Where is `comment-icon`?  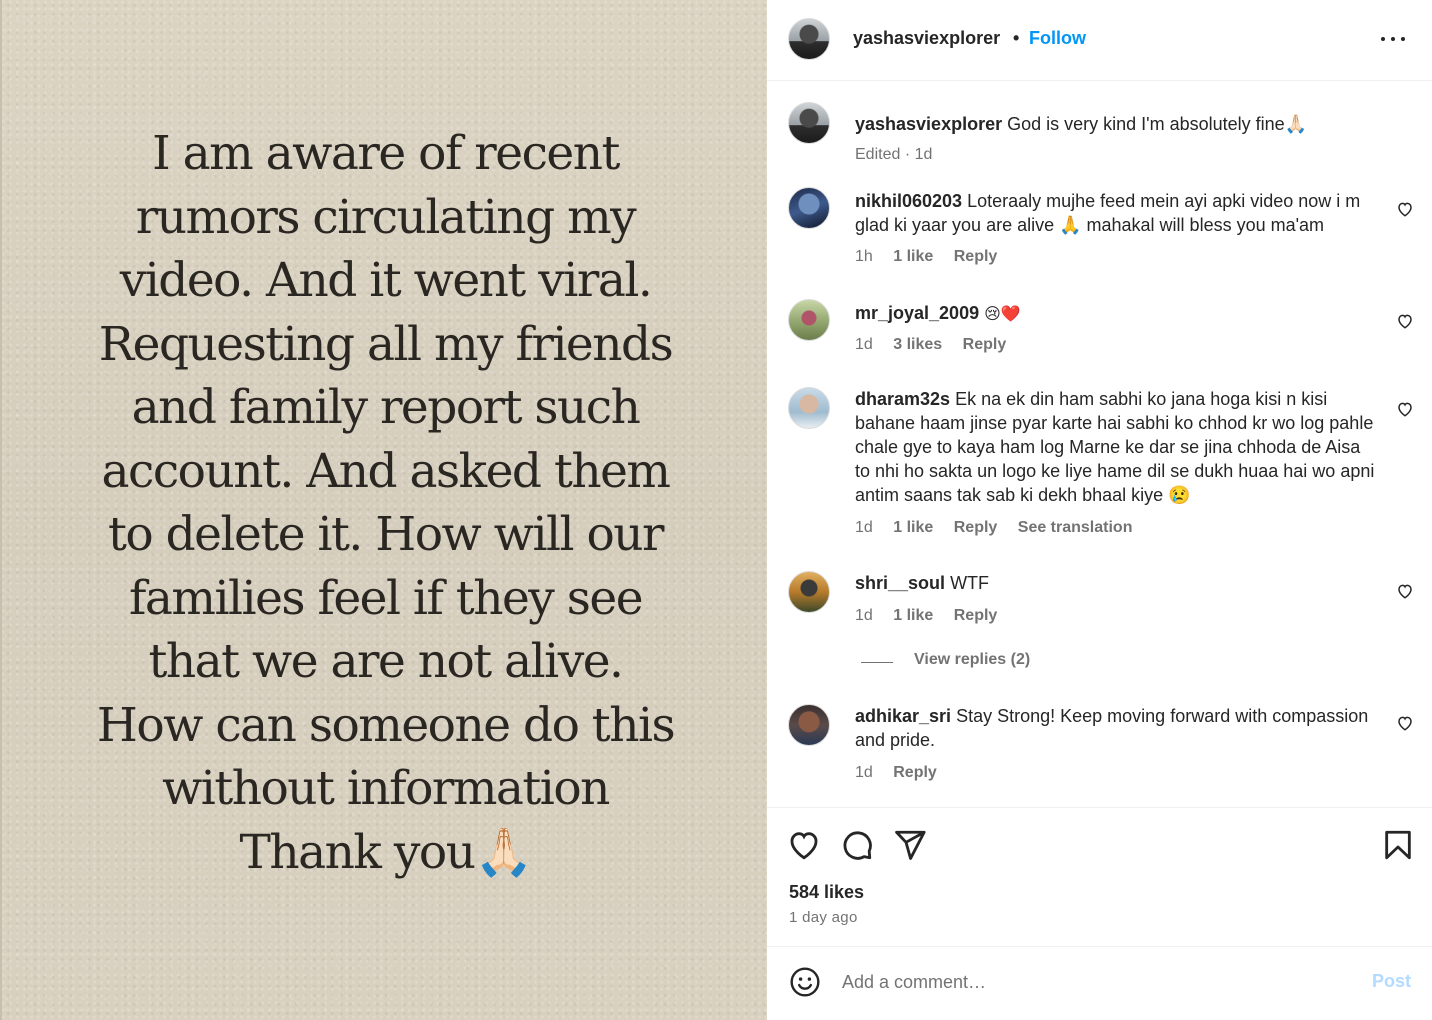 comment-icon is located at coordinates (857, 845).